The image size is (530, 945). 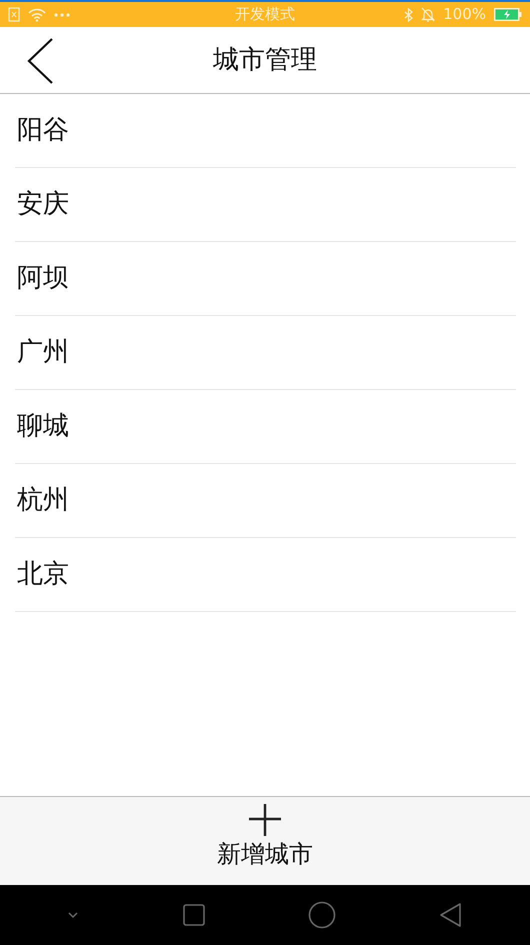 I want to click on bell-muted-icon, so click(x=428, y=14).